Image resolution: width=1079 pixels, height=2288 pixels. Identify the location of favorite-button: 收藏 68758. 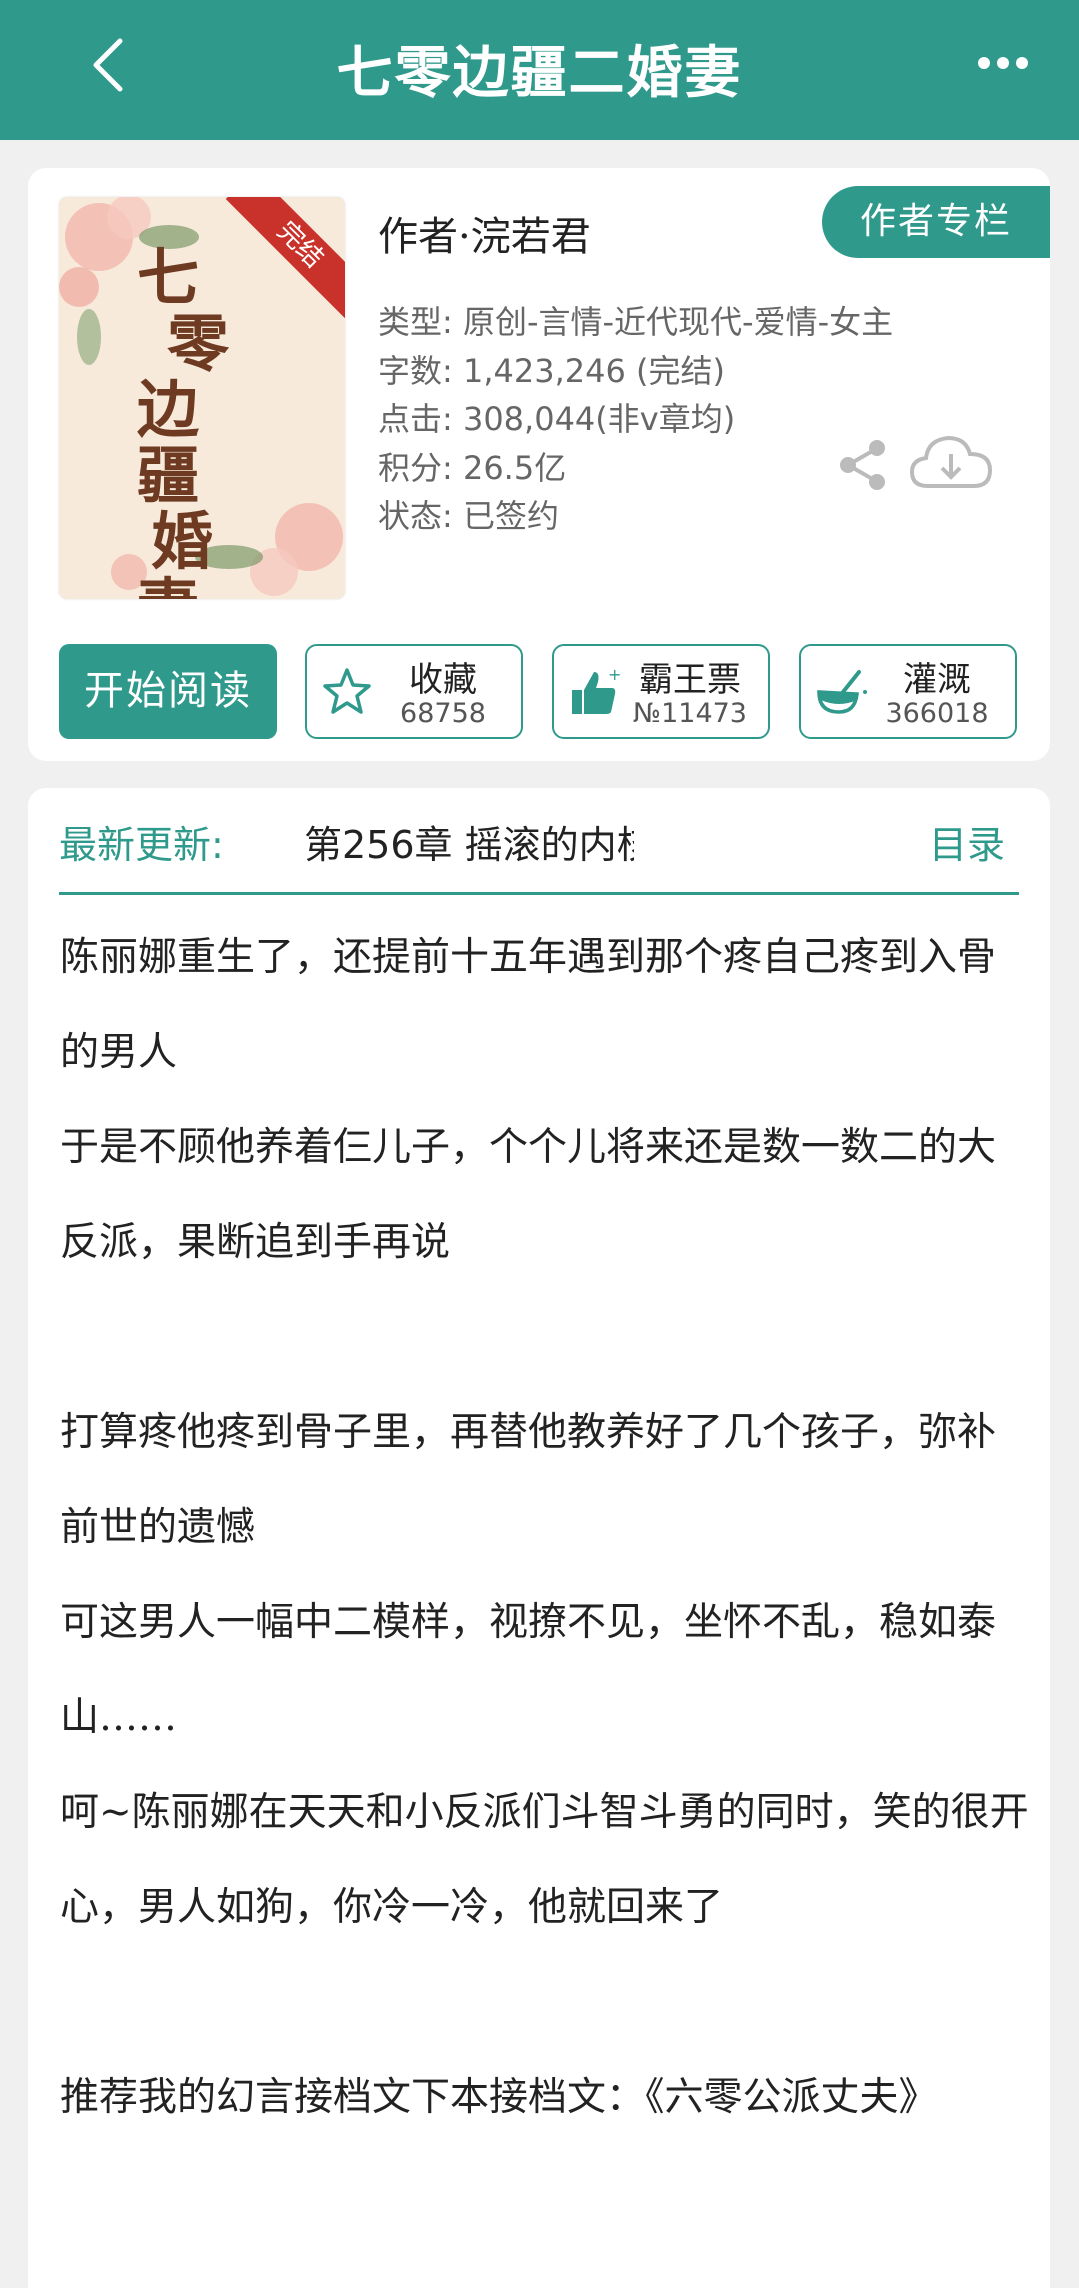
(414, 691).